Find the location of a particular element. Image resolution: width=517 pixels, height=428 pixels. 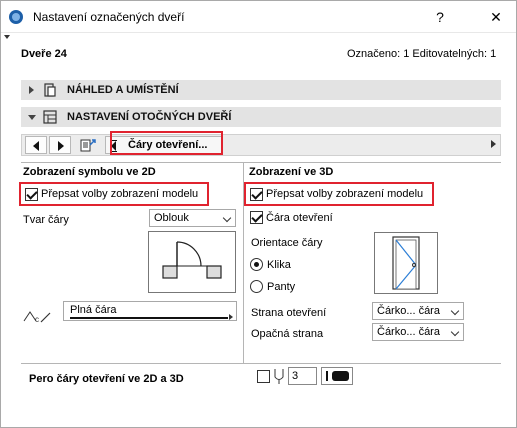

line-type-icon: c is located at coordinates (37, 317).